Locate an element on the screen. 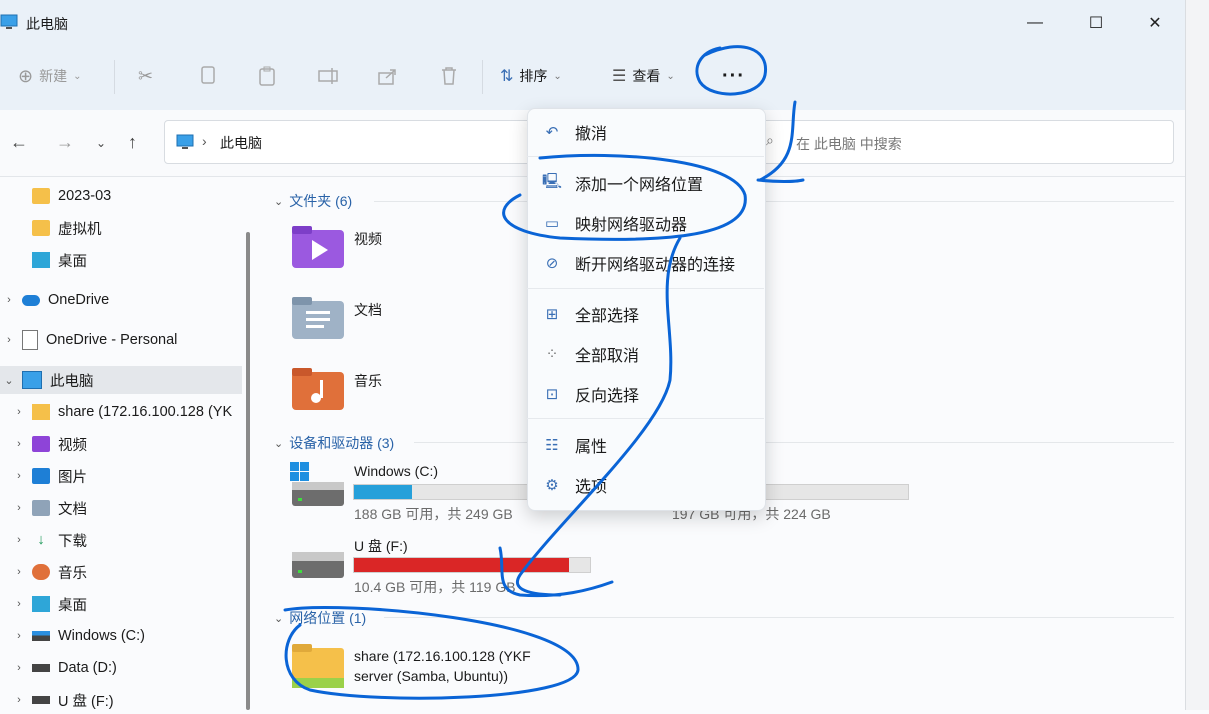 The width and height of the screenshot is (1209, 714). folders-group-header: ⌄ 文件夹 (6) is located at coordinates (313, 201).